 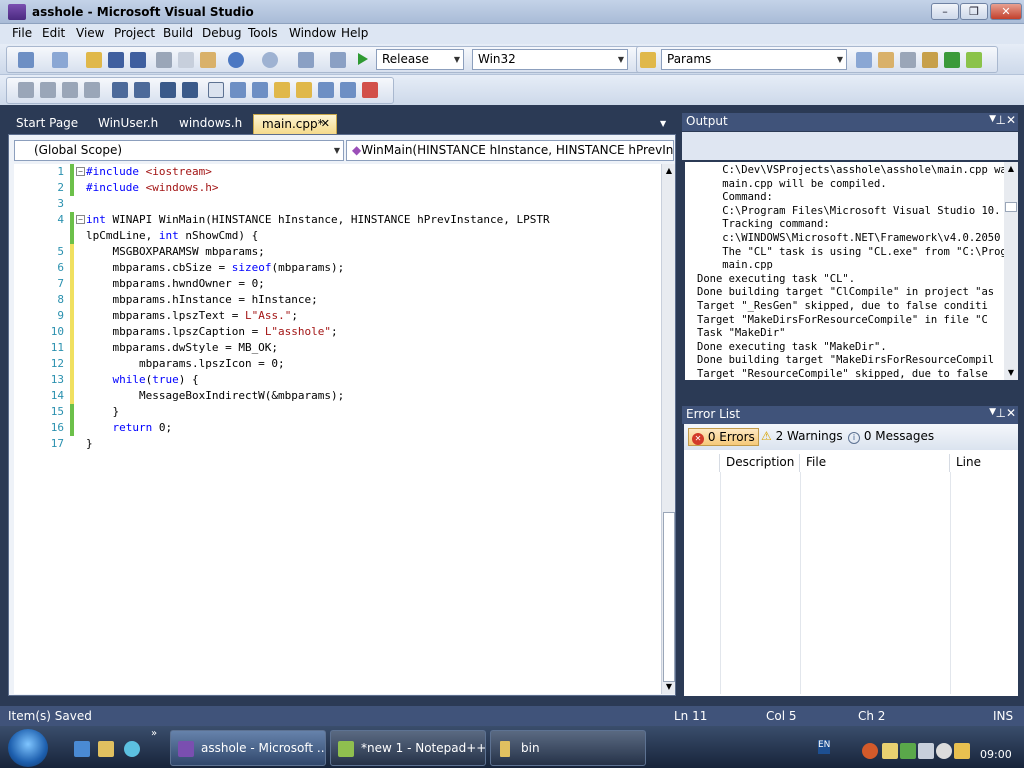 What do you see at coordinates (178, 33) in the screenshot?
I see `menu-build: Build` at bounding box center [178, 33].